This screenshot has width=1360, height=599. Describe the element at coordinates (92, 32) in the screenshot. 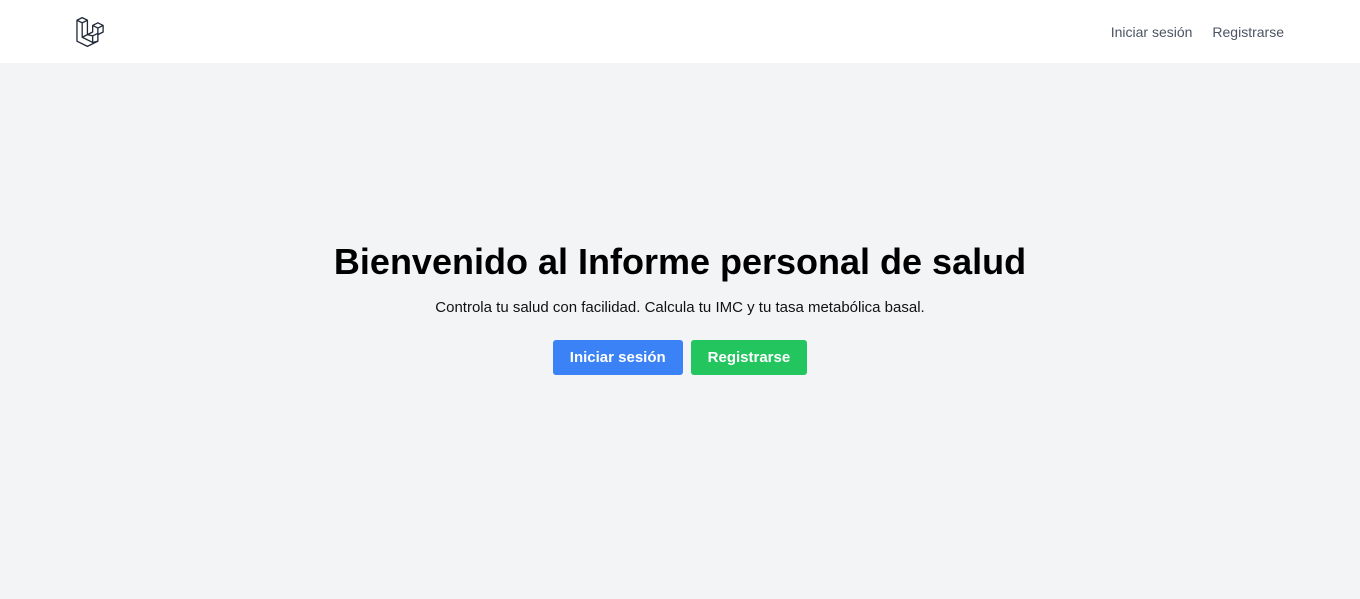

I see `laravel-logo-icon` at that location.